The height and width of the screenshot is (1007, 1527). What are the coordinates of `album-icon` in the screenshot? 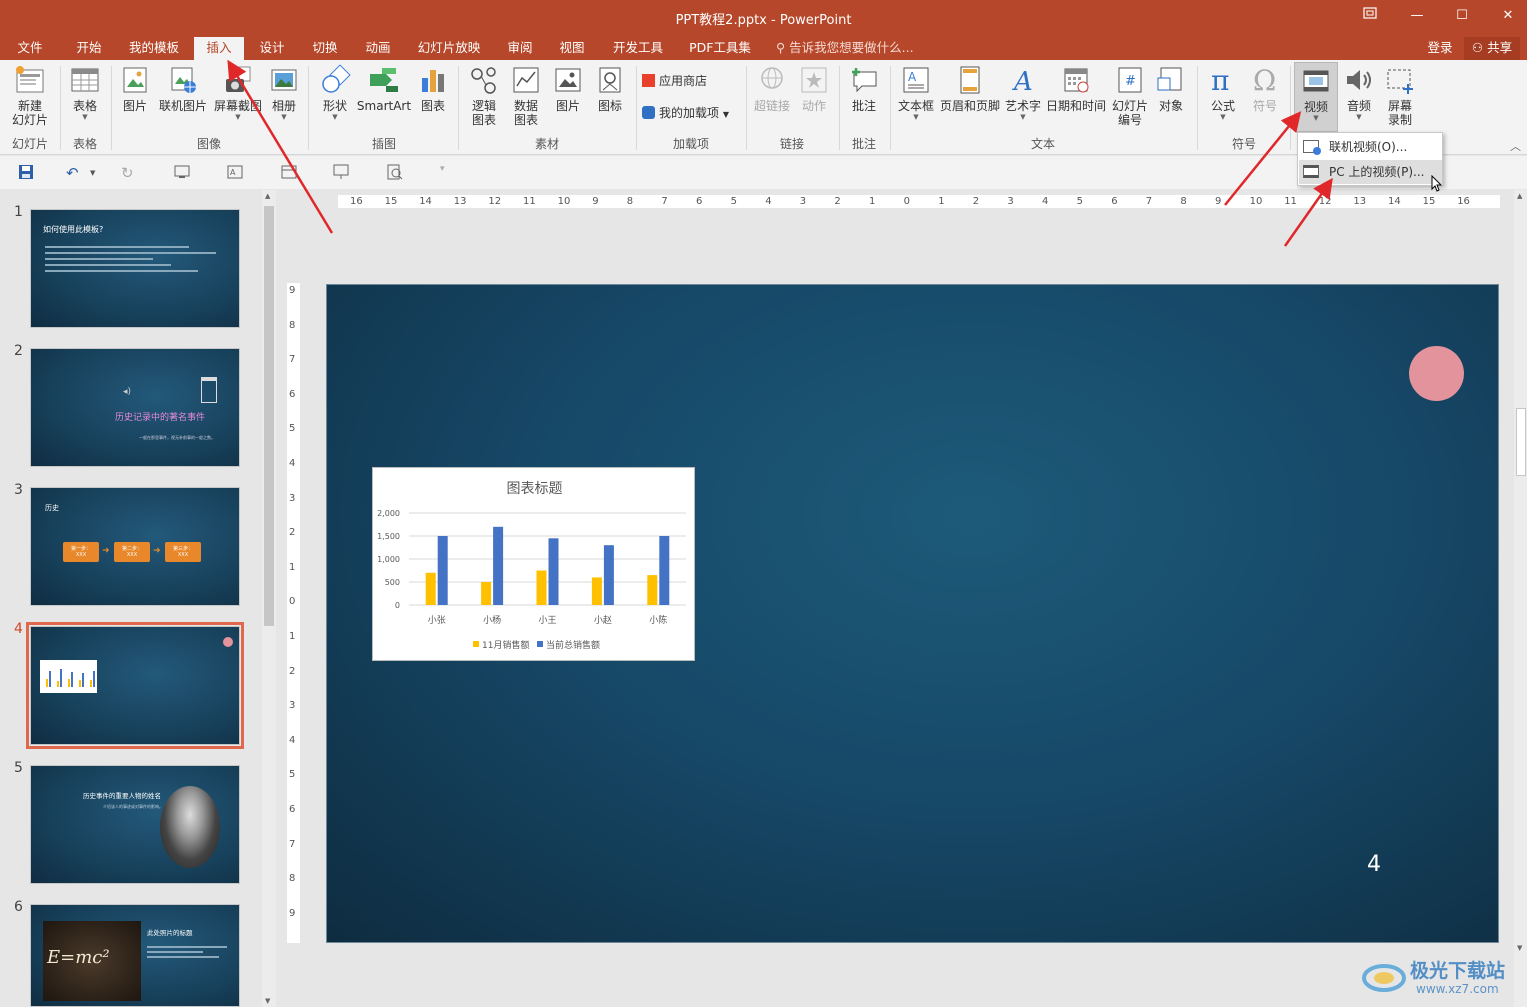 It's located at (284, 80).